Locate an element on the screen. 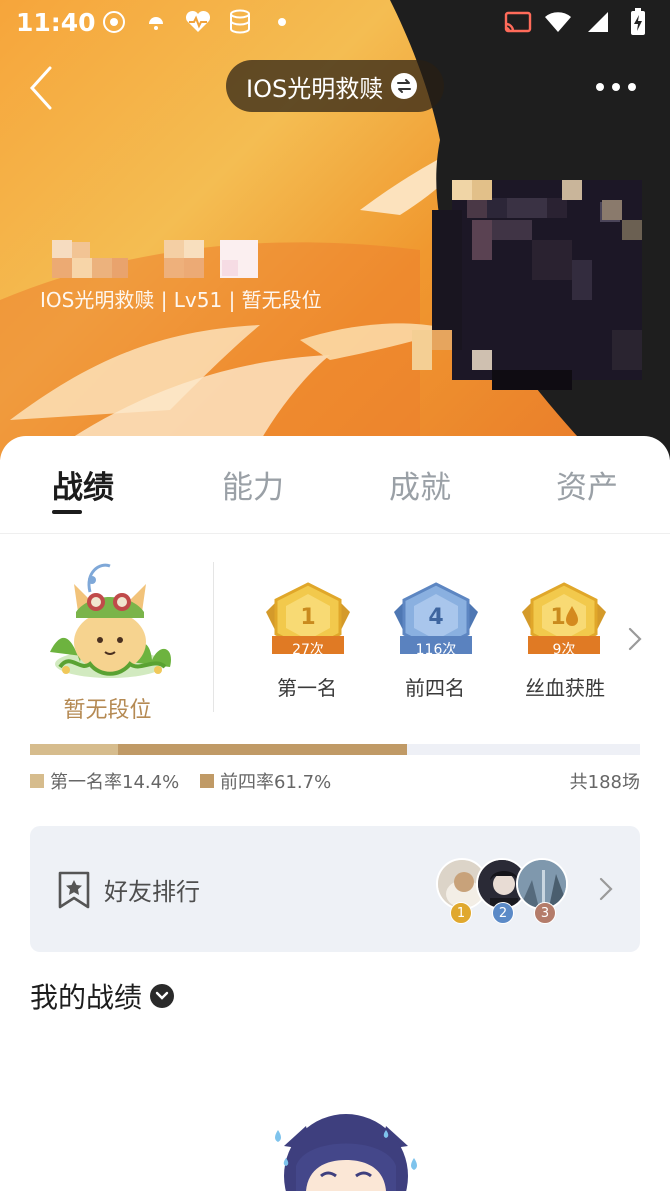 The image size is (670, 1191). legend-top-four-text: 前四率61.7% is located at coordinates (276, 782).